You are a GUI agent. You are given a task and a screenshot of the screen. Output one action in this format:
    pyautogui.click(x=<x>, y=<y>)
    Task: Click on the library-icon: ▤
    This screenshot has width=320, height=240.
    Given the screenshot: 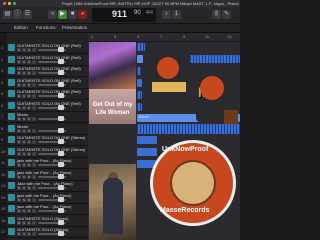 What is the action you would take?
    pyautogui.click(x=7, y=14)
    